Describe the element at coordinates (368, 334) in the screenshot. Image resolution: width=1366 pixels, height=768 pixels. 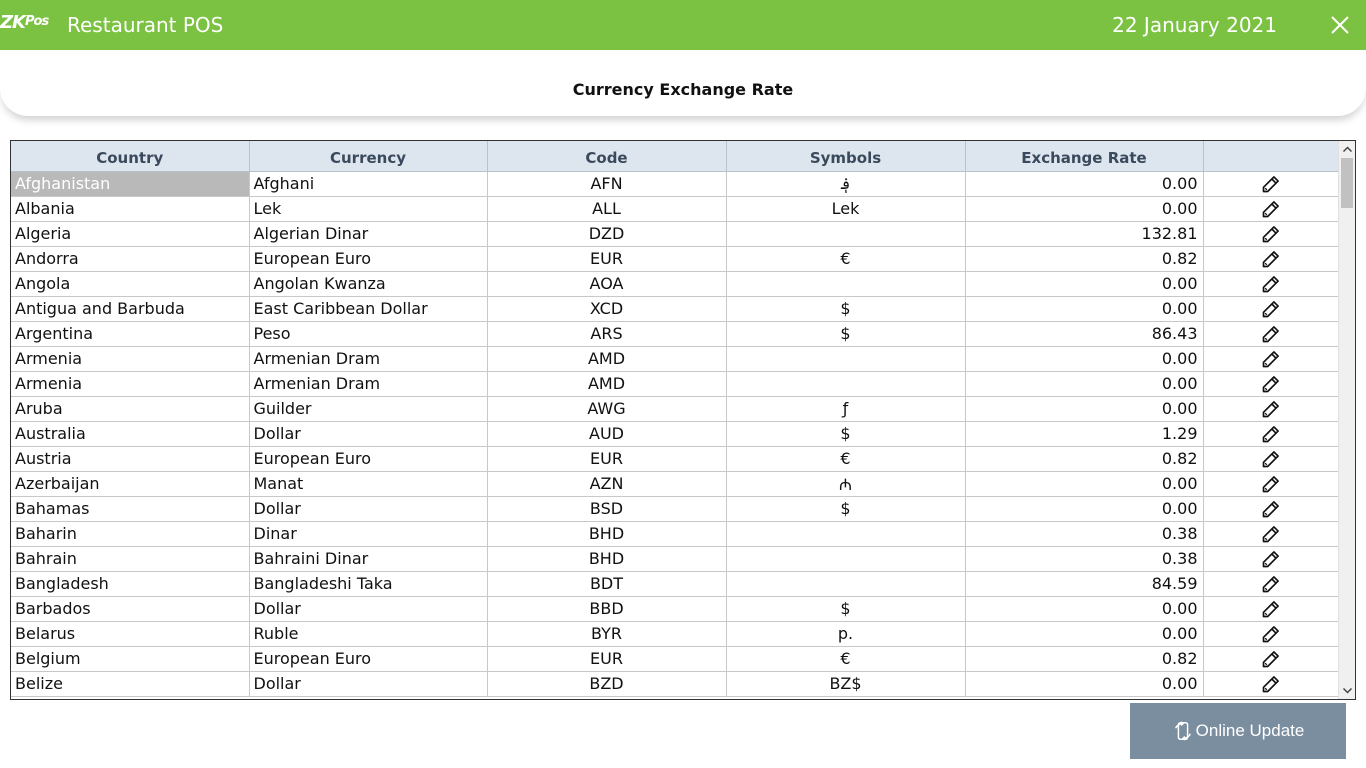
I see `cell-currency: Peso` at that location.